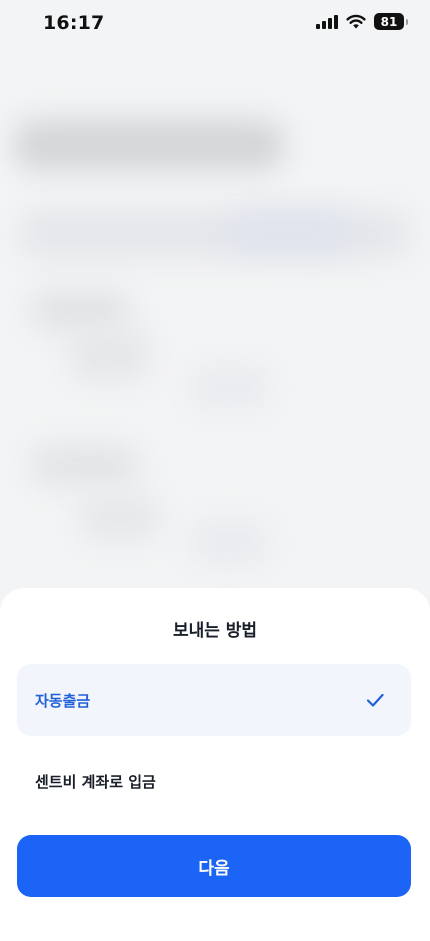  I want to click on option-deposit-to-account: 센트비 계좌로 입금, so click(214, 781).